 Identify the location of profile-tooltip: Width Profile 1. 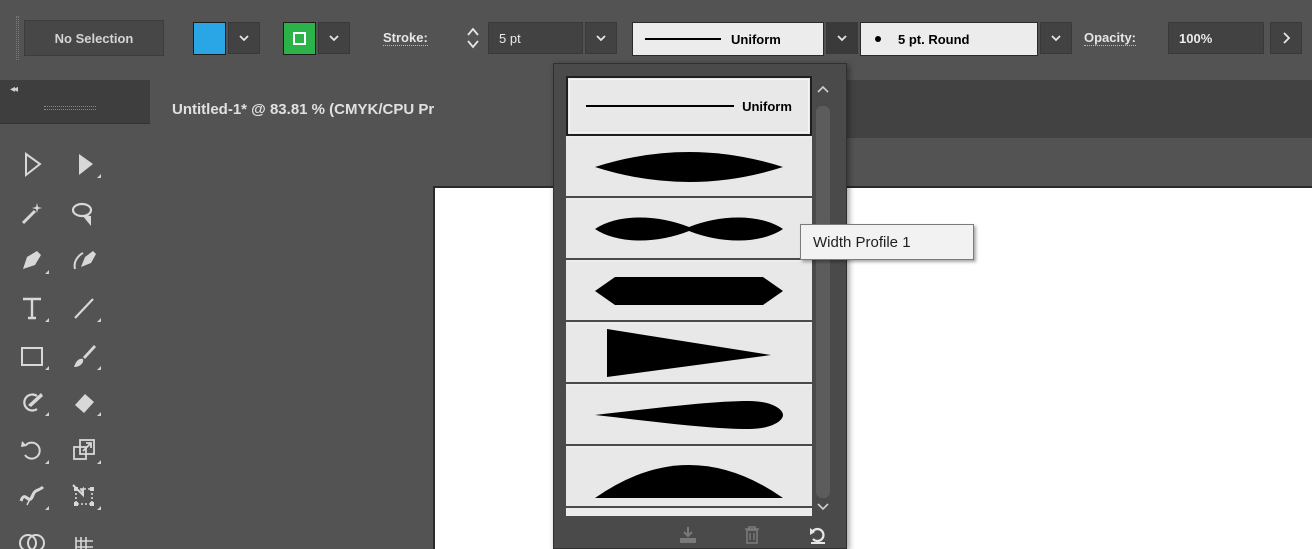
(887, 242).